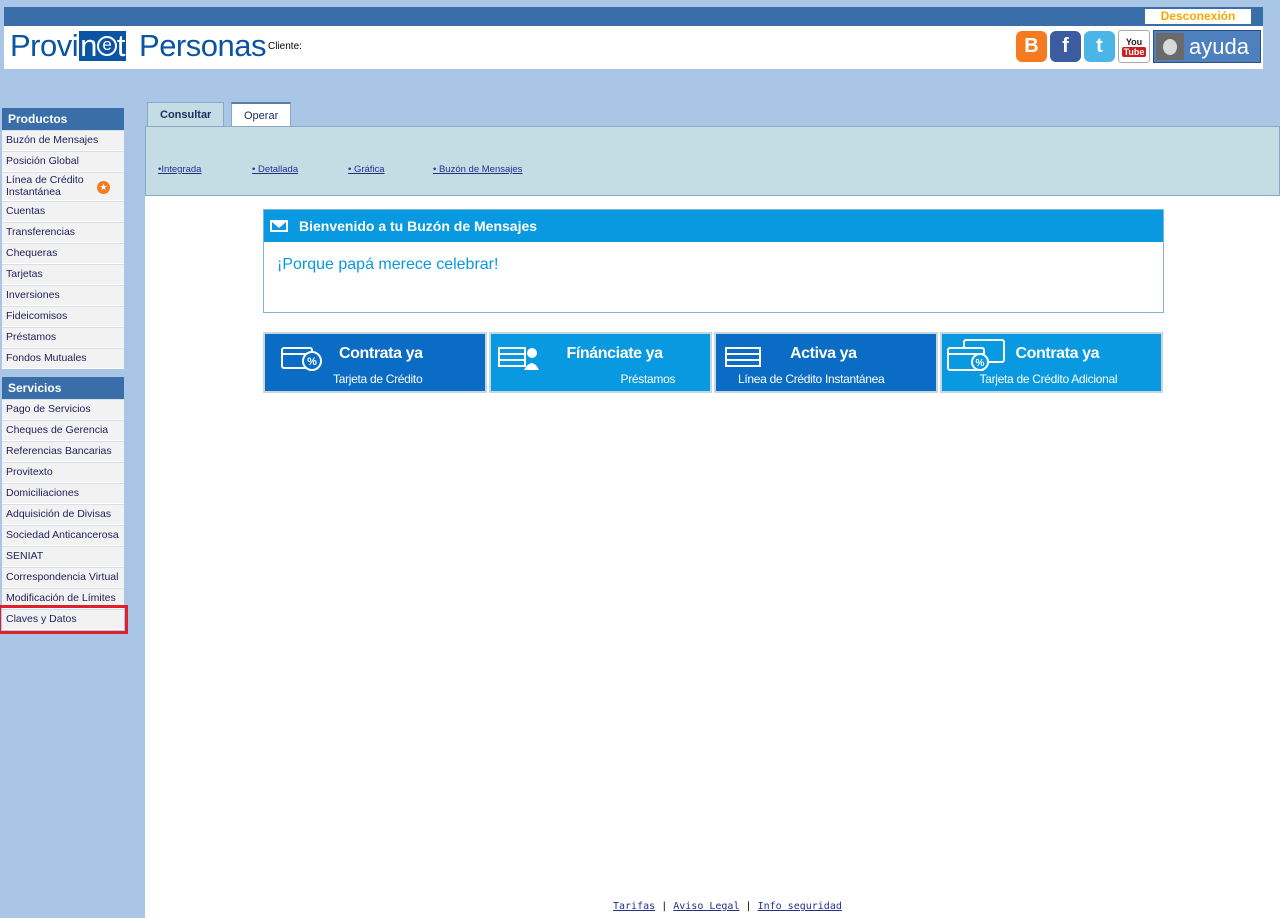  Describe the element at coordinates (63, 430) in the screenshot. I see `sidebar-item-cheques-gerencia: Cheques de Gerencia` at that location.